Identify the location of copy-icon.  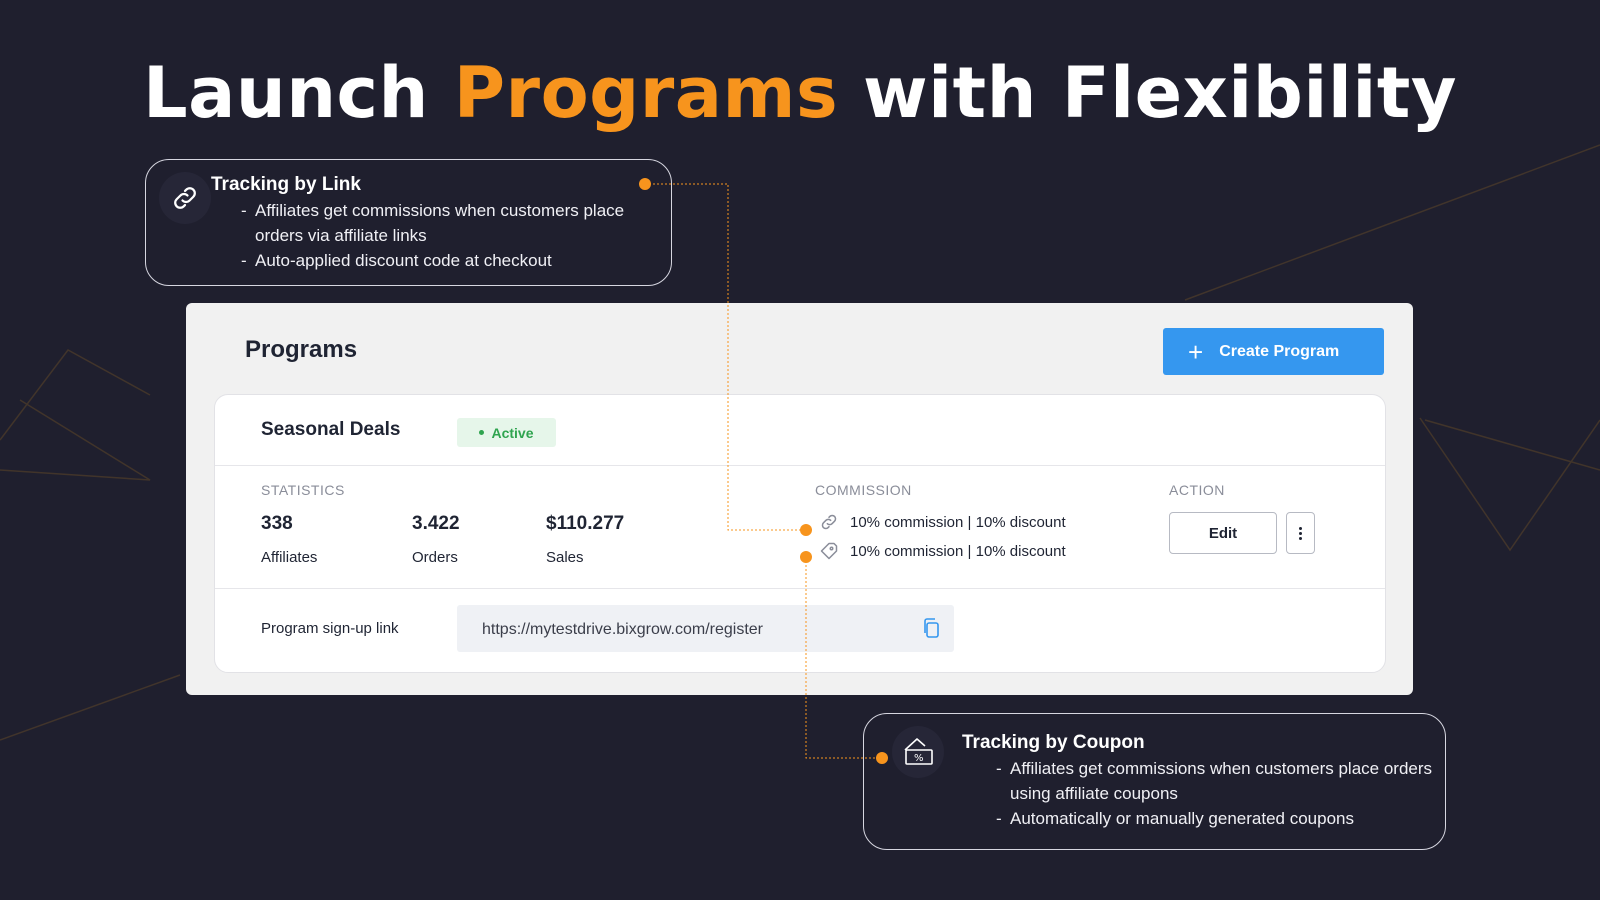
(931, 628).